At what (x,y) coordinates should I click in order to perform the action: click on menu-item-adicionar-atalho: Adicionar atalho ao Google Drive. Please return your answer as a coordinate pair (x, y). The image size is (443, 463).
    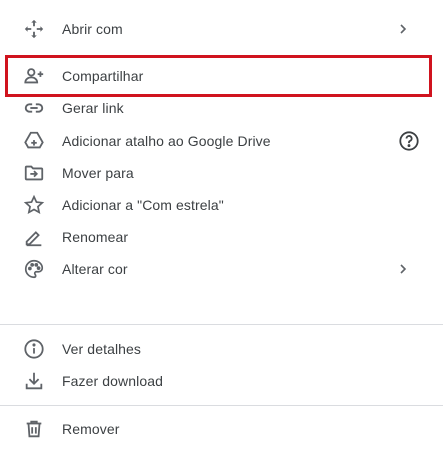
    Looking at the image, I should click on (221, 141).